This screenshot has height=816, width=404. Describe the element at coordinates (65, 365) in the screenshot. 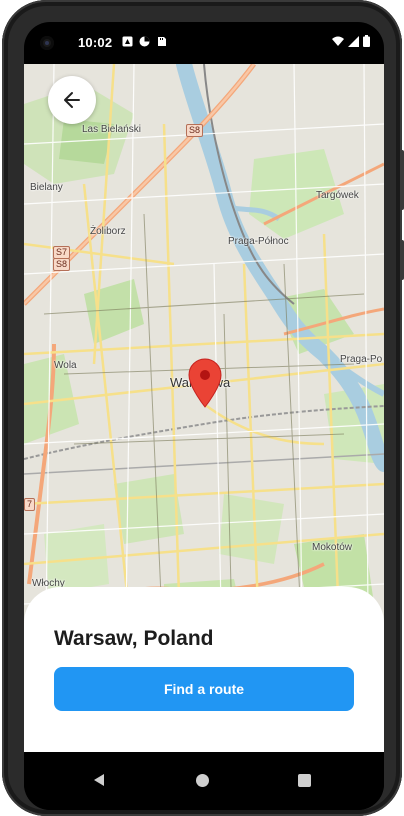

I see `map-label-wola: Wola` at that location.